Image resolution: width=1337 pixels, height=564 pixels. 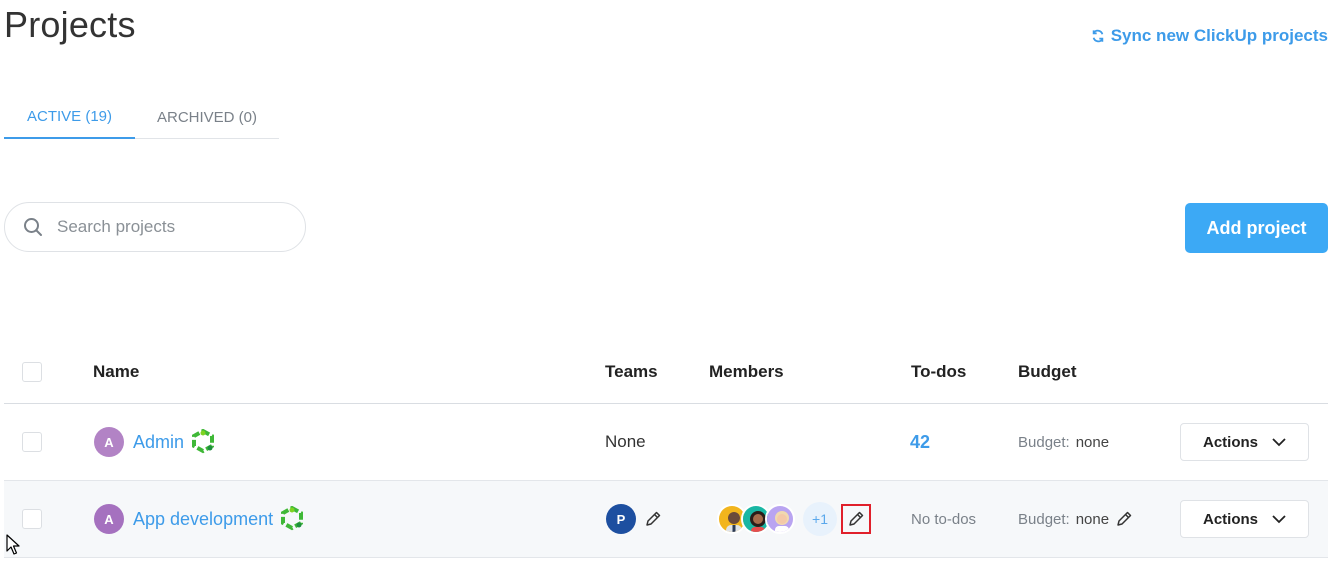 I want to click on table-row: A Admin None 42 Budget: none Actions, so click(x=666, y=442).